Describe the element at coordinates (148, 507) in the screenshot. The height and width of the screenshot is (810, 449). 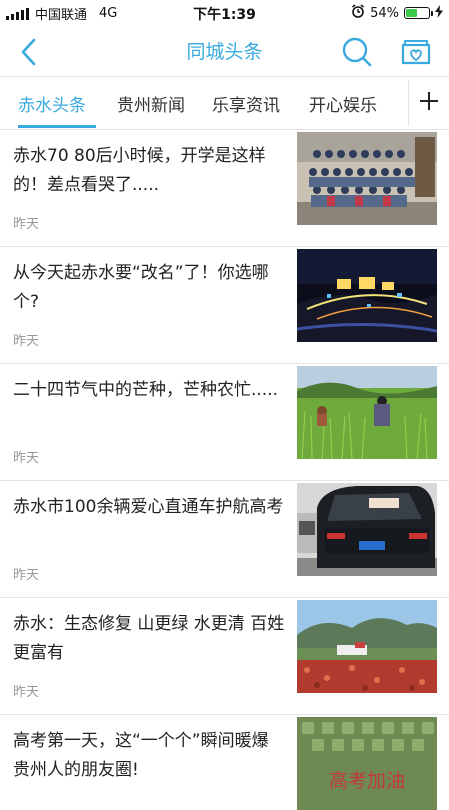
I see `news-title: 赤水市100余辆爱心直通车护航高考` at that location.